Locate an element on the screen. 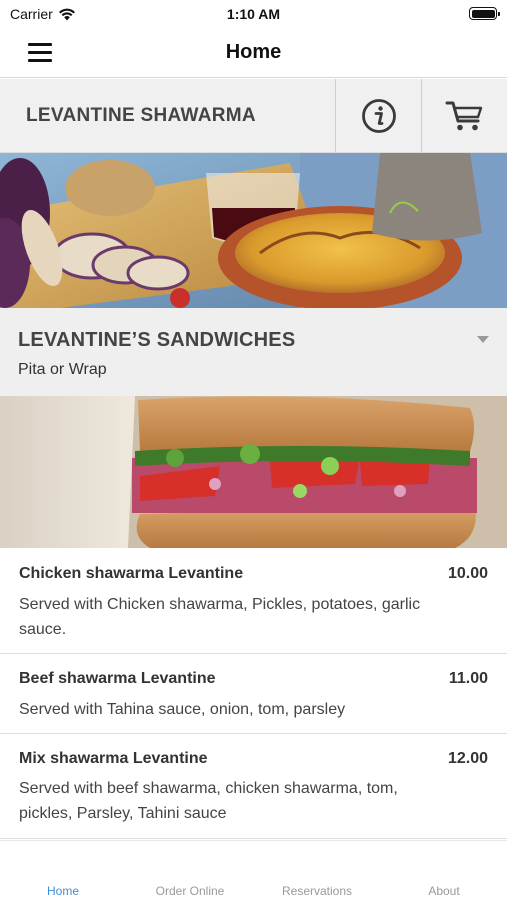 Image resolution: width=507 pixels, height=900 pixels. page-title: Home is located at coordinates (253, 52).